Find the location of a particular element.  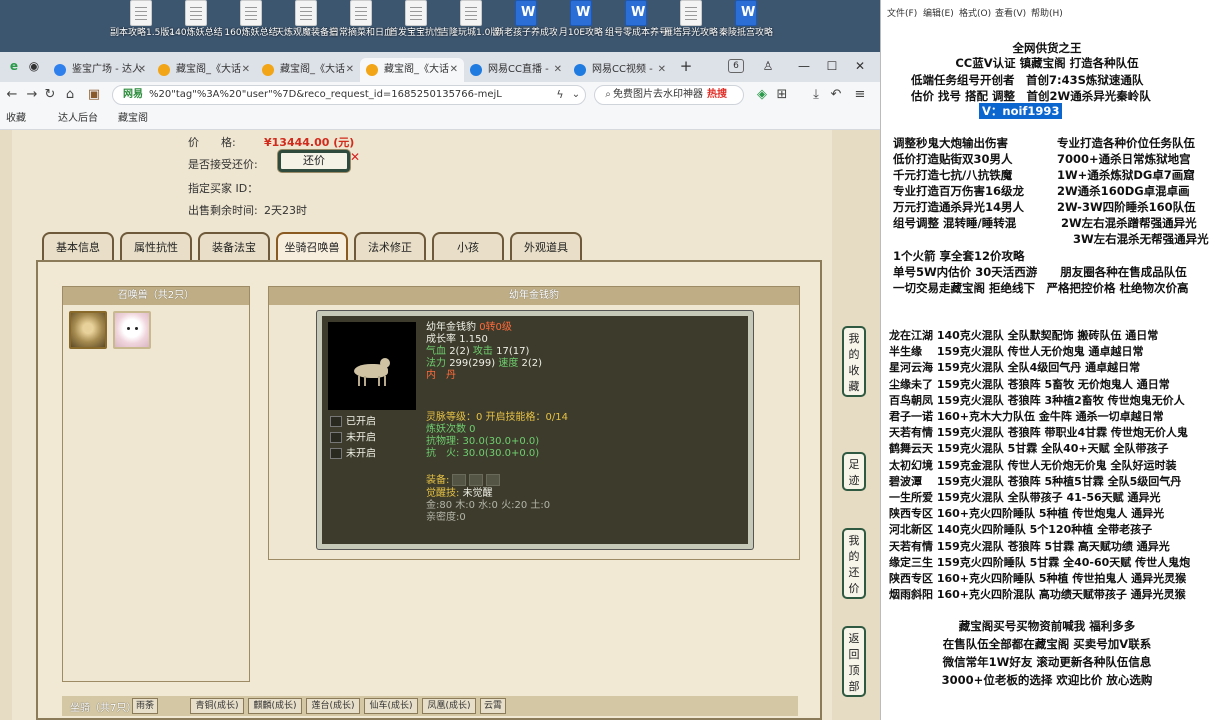

desktop-icon: 天炼观魔装备搭配 is located at coordinates (306, 26).